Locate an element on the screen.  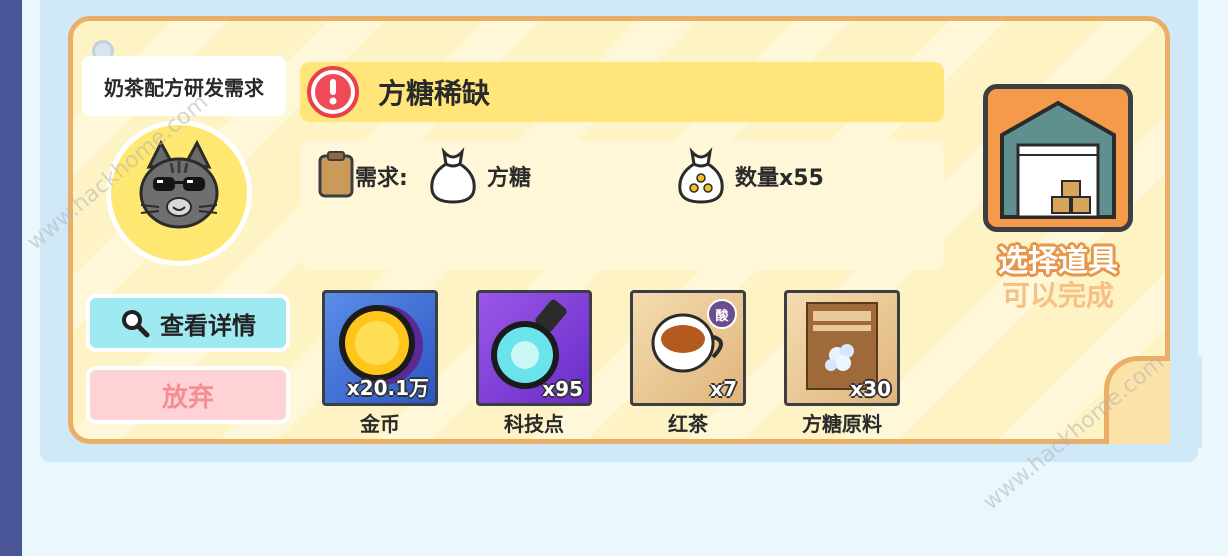
requirement-item: 方糖 is located at coordinates (509, 178).